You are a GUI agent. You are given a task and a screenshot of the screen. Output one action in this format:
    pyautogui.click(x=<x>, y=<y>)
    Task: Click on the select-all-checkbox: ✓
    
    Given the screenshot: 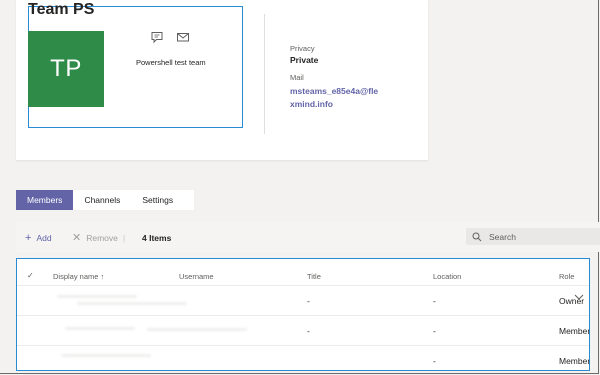 What is the action you would take?
    pyautogui.click(x=30, y=275)
    